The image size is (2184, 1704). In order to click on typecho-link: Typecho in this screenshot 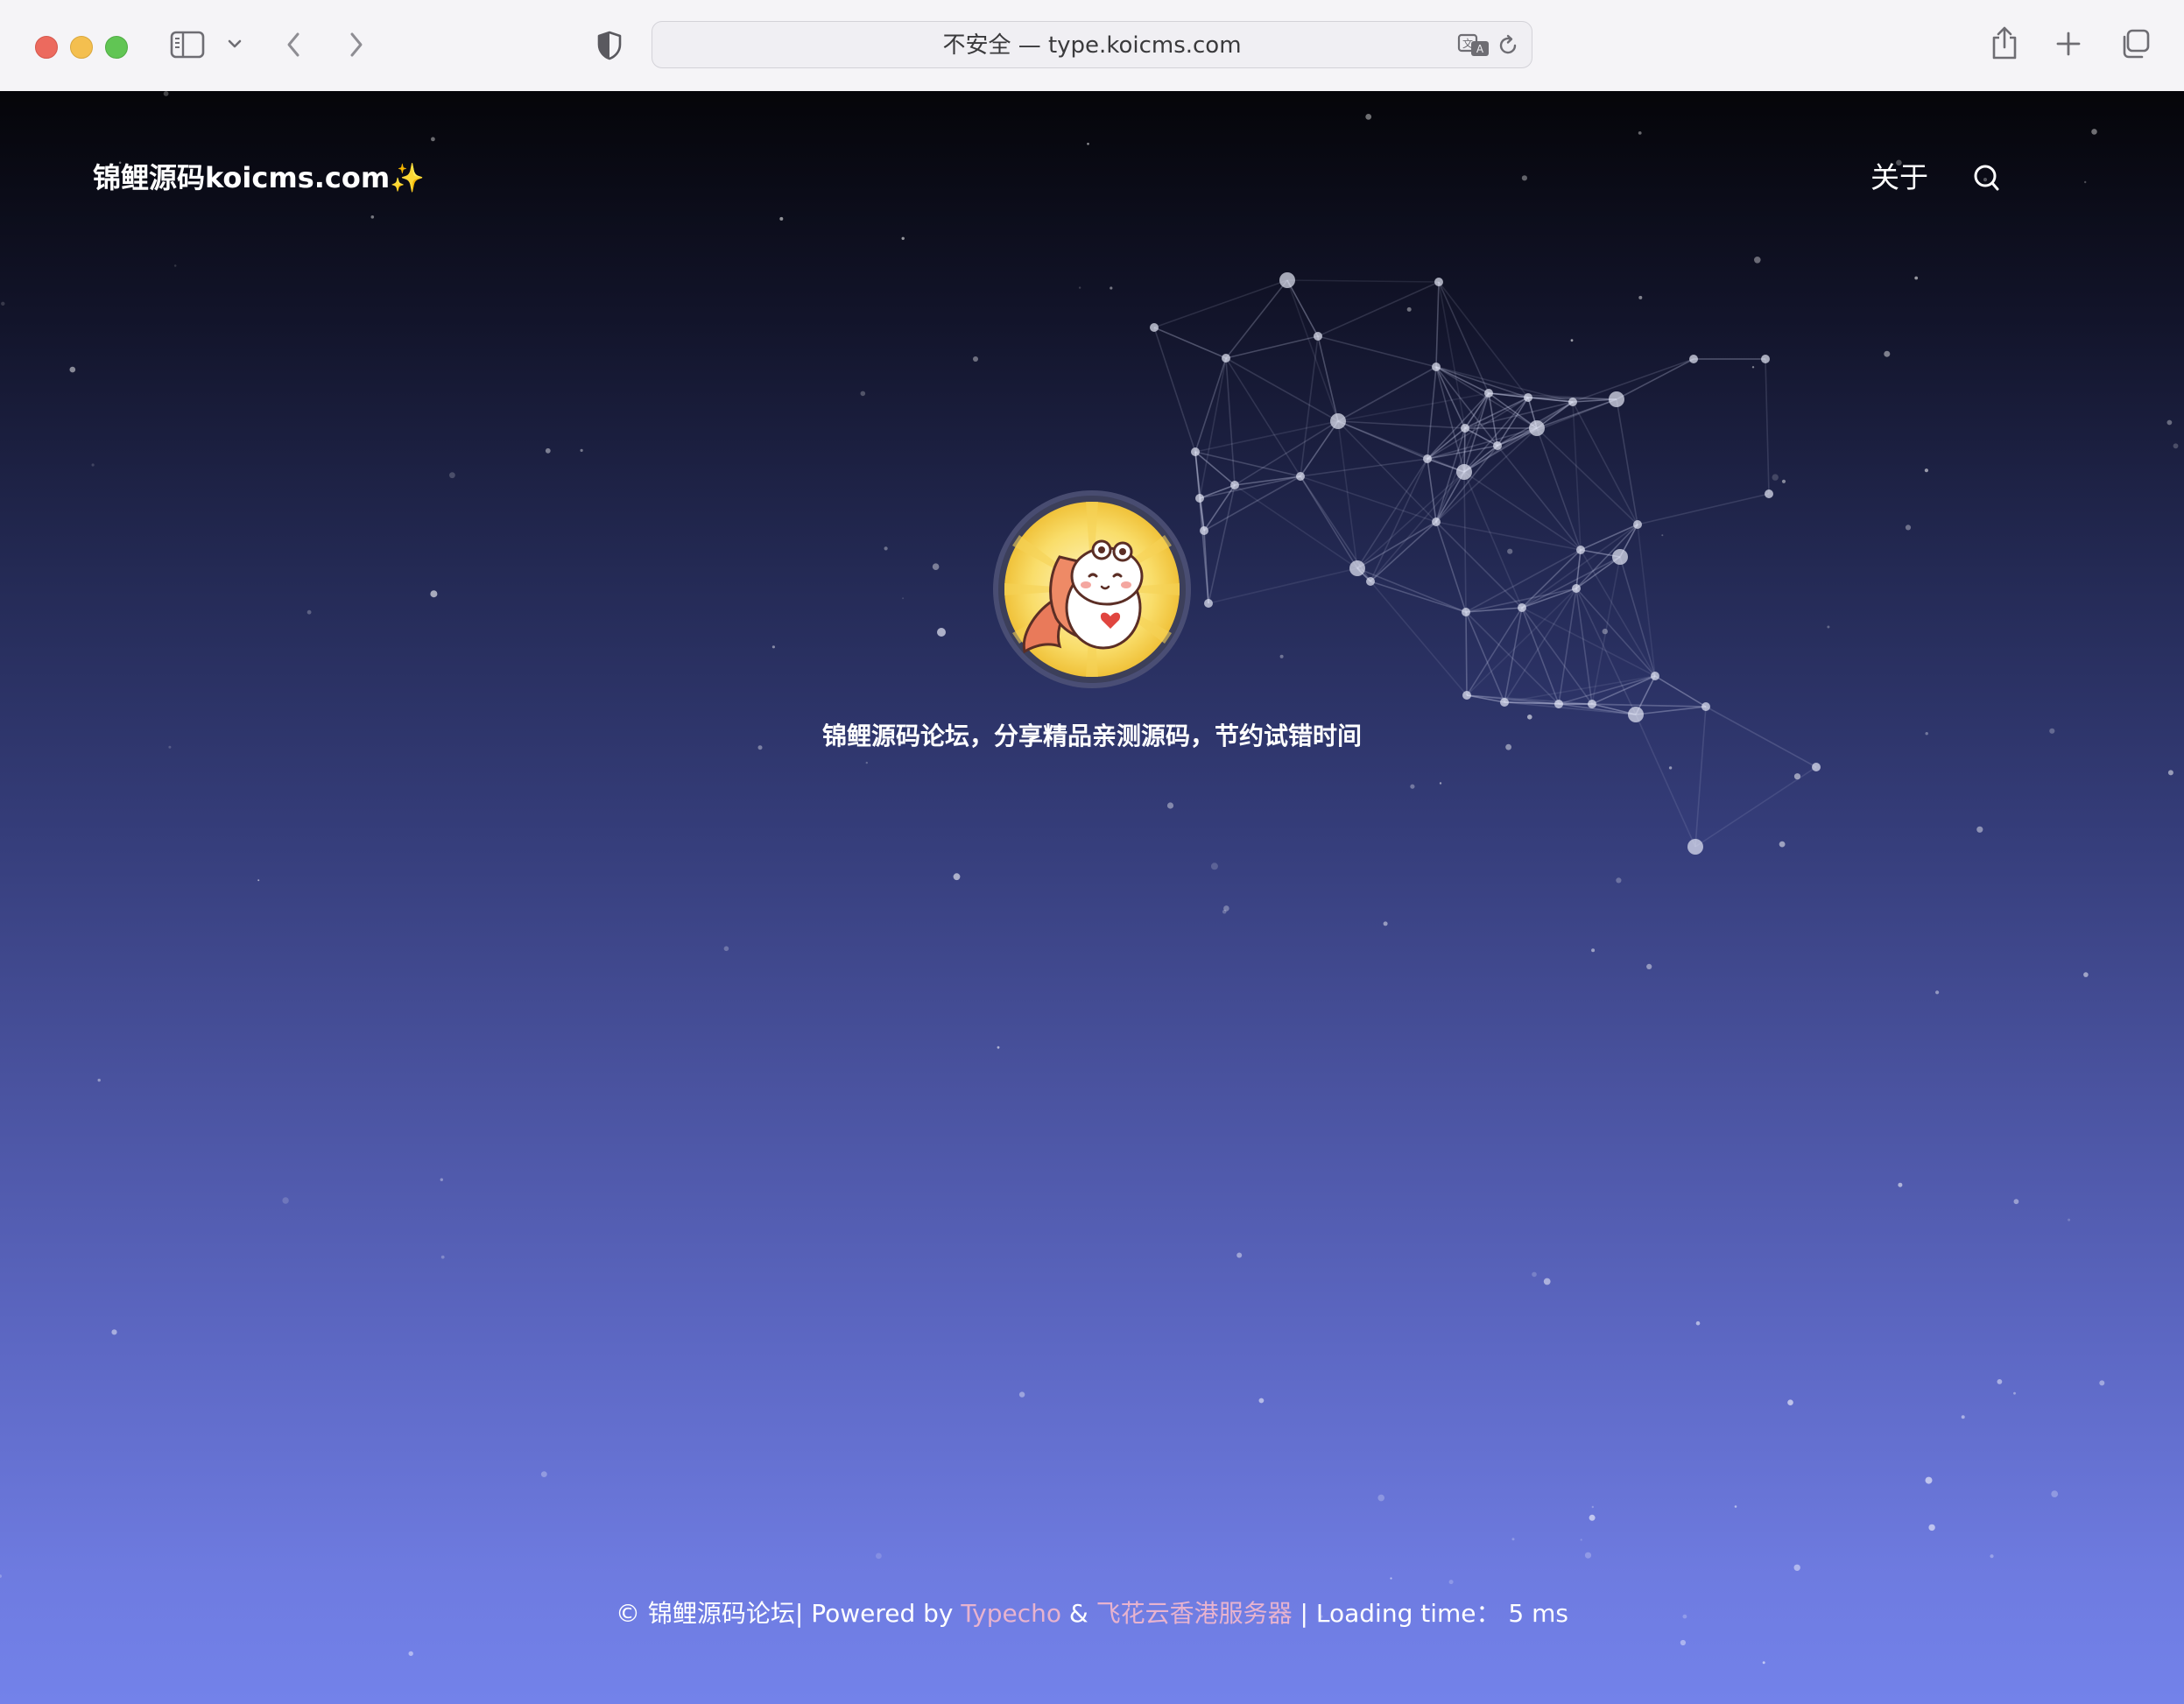, I will do `click(1011, 1613)`.